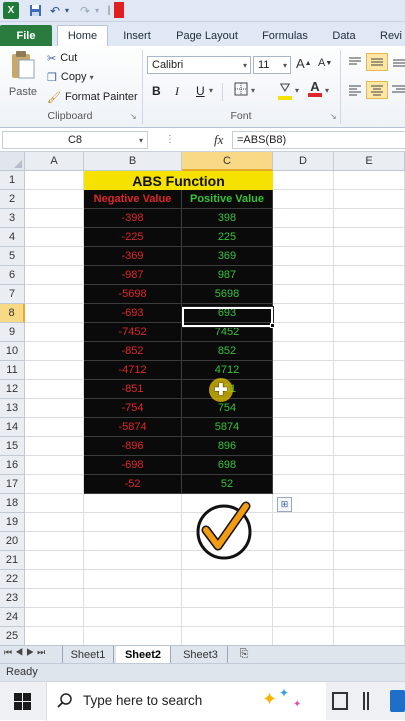 This screenshot has height=721, width=405. I want to click on negative-value-cell: -851, so click(133, 389).